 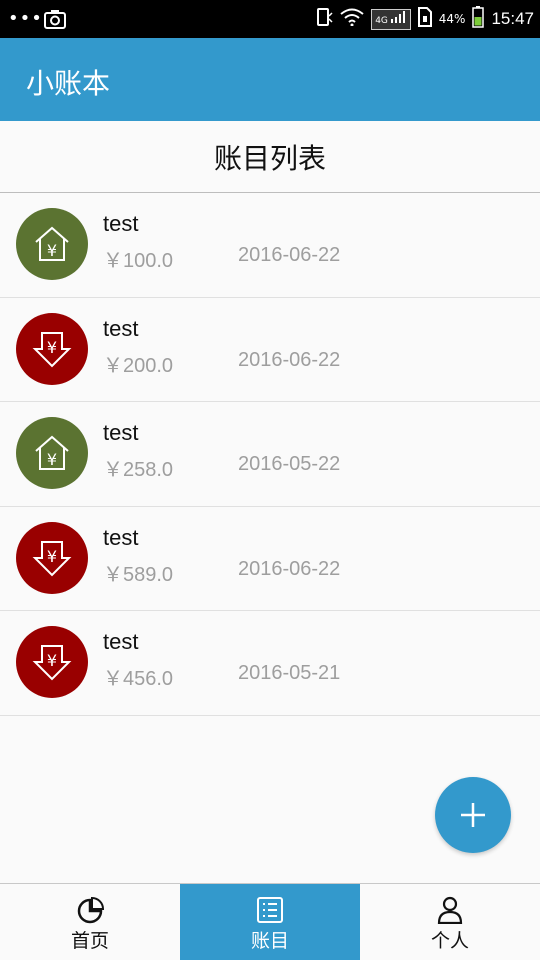 I want to click on app-bar: 小账本, so click(x=270, y=79).